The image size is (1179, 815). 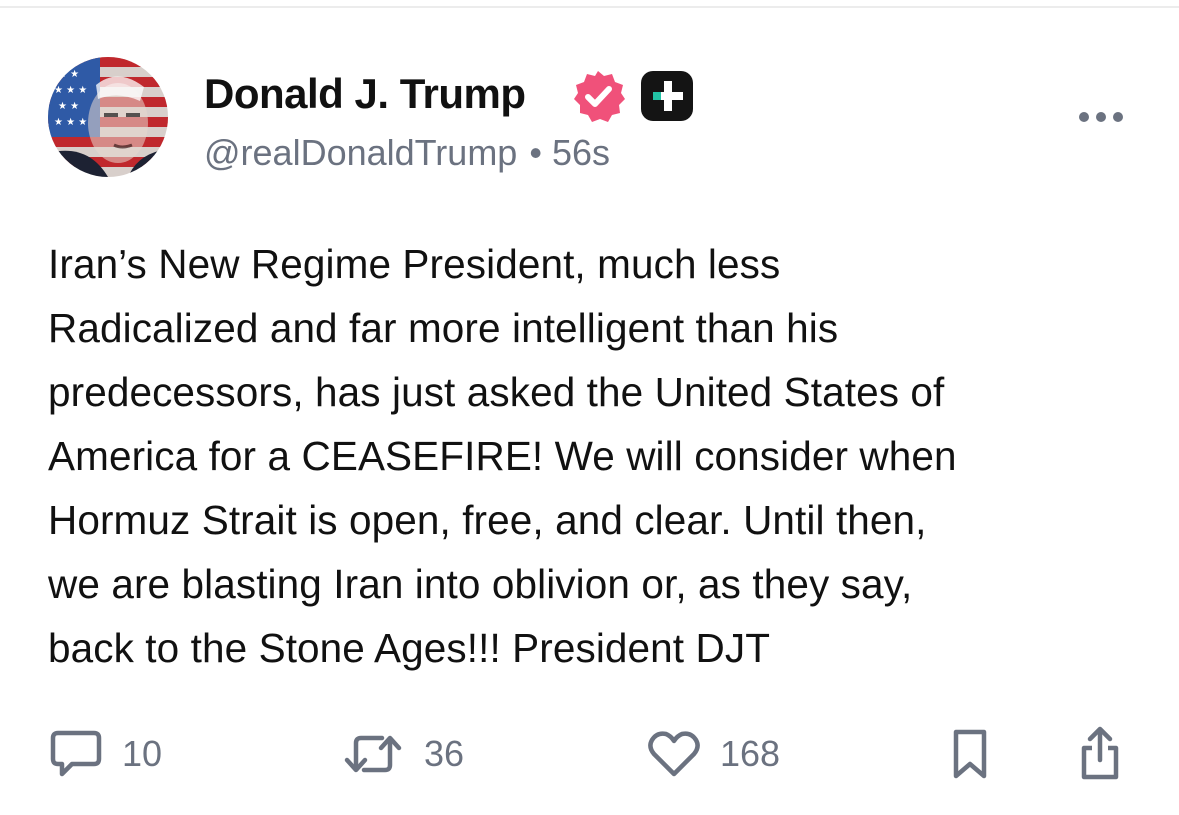 I want to click on more-horizontal-icon, so click(x=1101, y=117).